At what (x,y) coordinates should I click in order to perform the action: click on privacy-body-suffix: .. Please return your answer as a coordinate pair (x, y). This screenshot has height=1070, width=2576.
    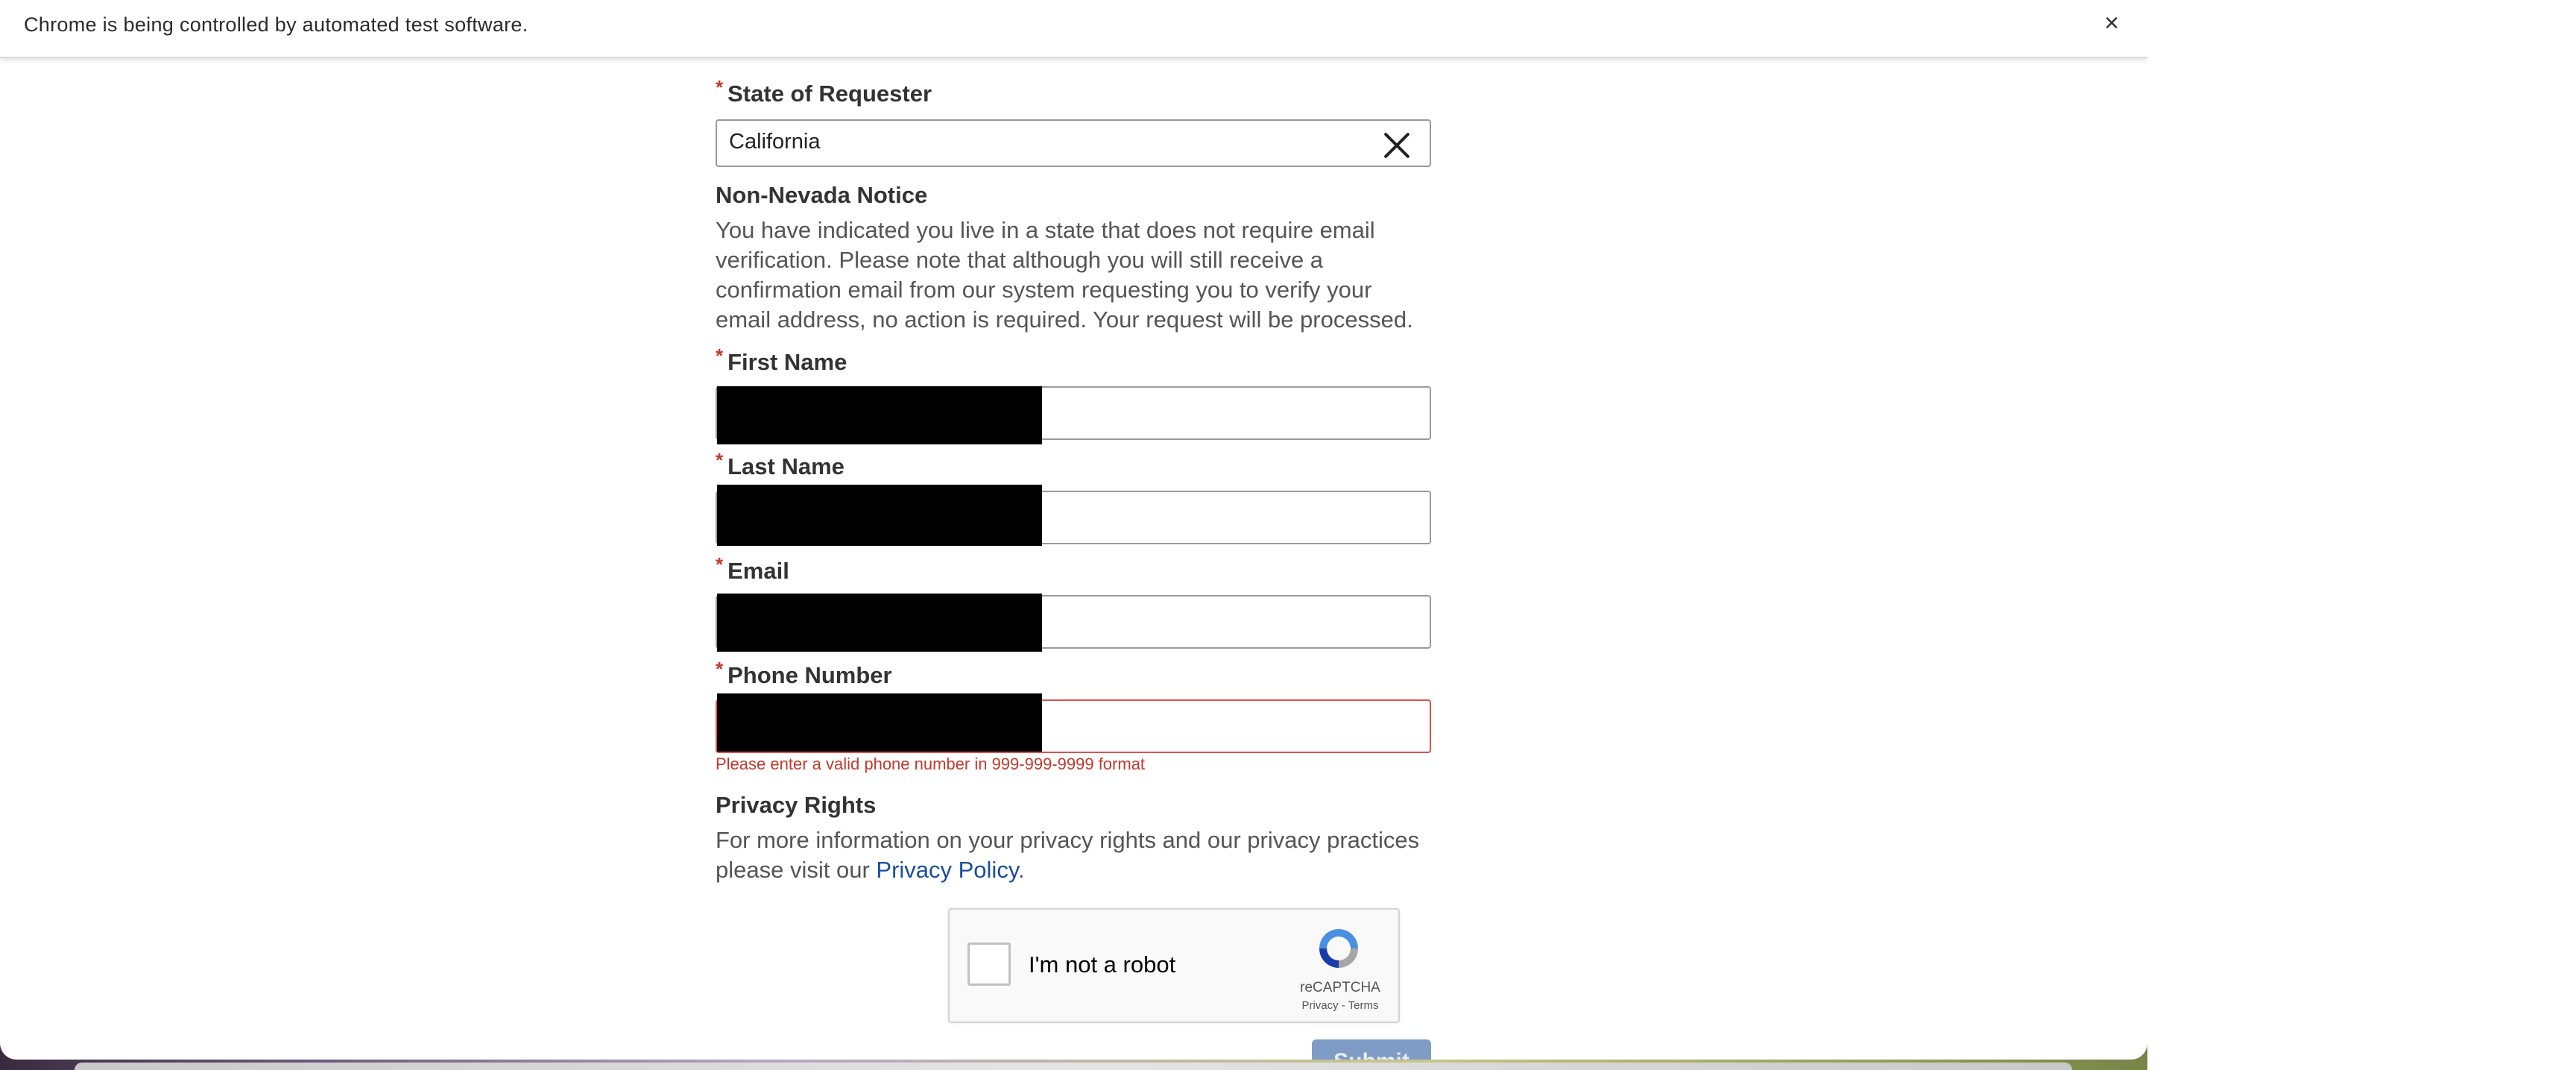
    Looking at the image, I should click on (1022, 870).